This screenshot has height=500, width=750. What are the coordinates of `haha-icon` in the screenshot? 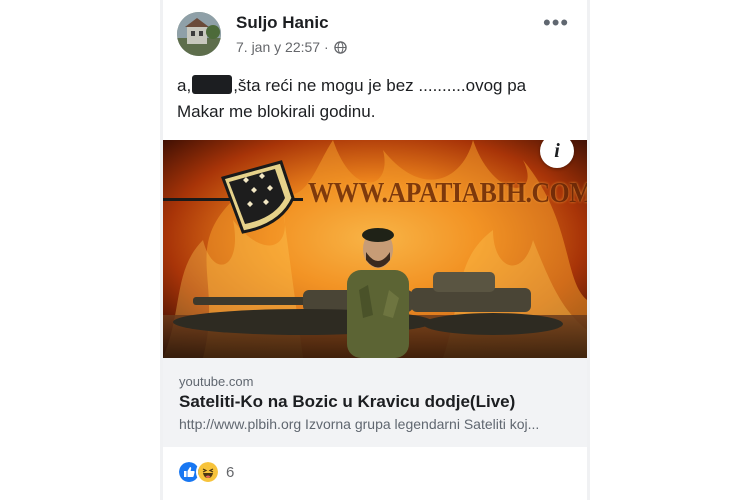 It's located at (208, 472).